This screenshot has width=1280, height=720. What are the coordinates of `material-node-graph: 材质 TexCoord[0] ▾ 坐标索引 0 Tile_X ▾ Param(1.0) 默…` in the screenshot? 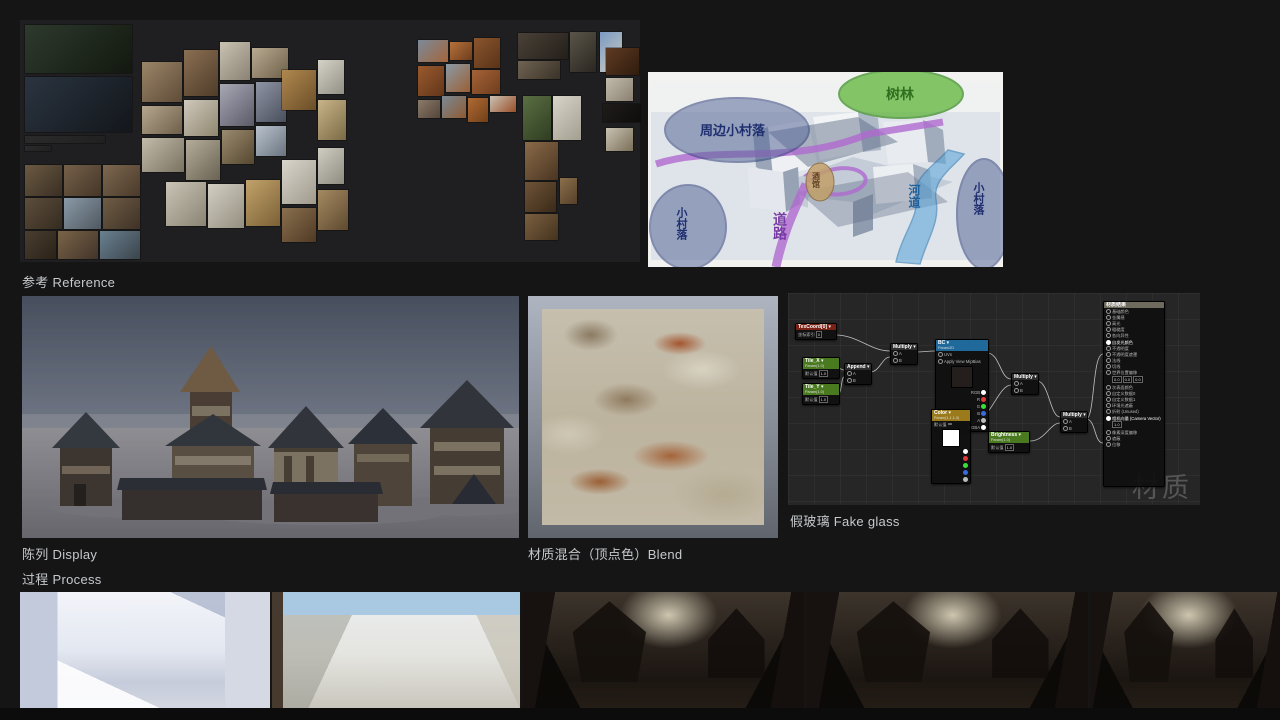 It's located at (994, 399).